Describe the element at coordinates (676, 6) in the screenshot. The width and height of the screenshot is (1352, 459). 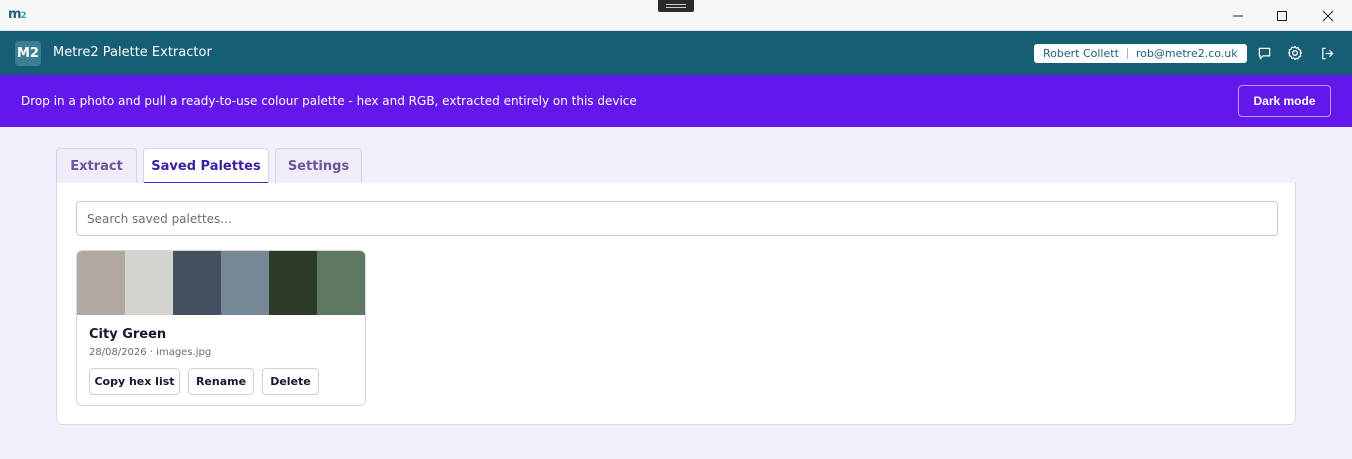
I see `drag-handle` at that location.